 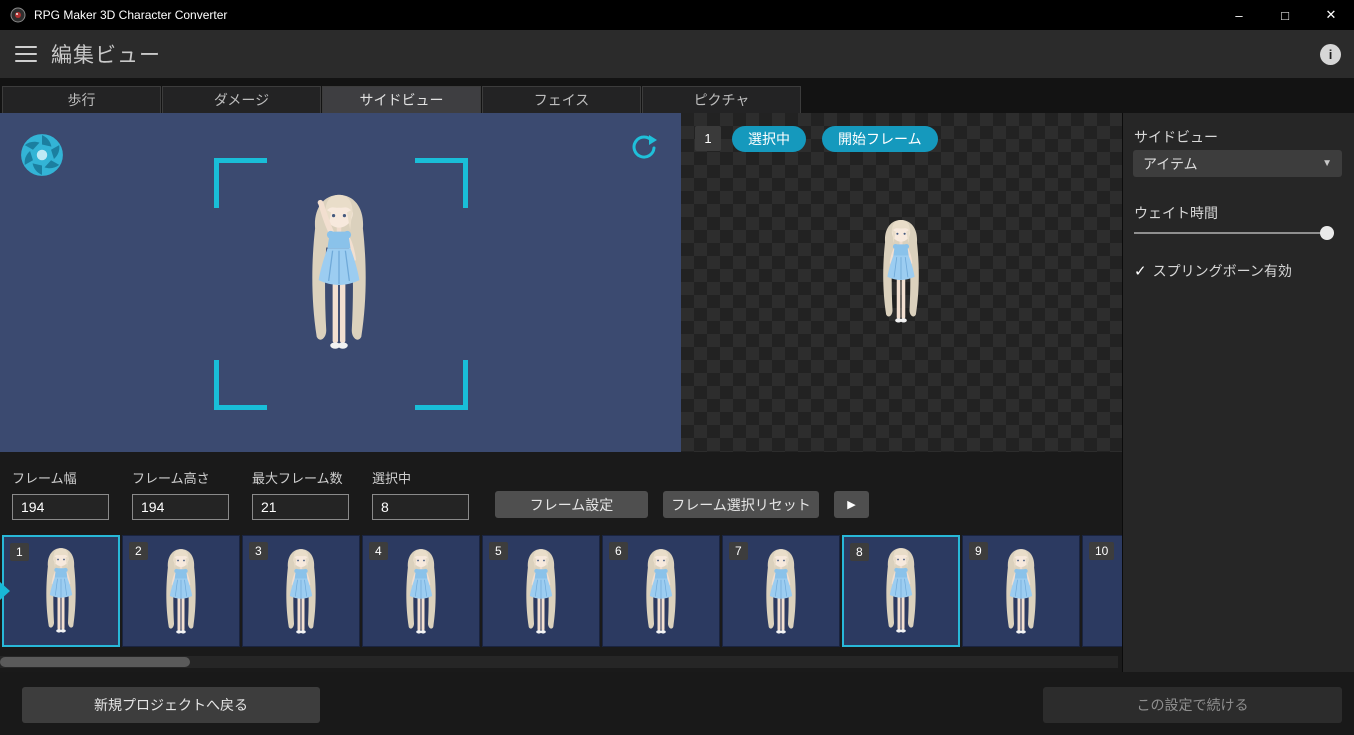 What do you see at coordinates (901, 272) in the screenshot?
I see `character-sprite` at bounding box center [901, 272].